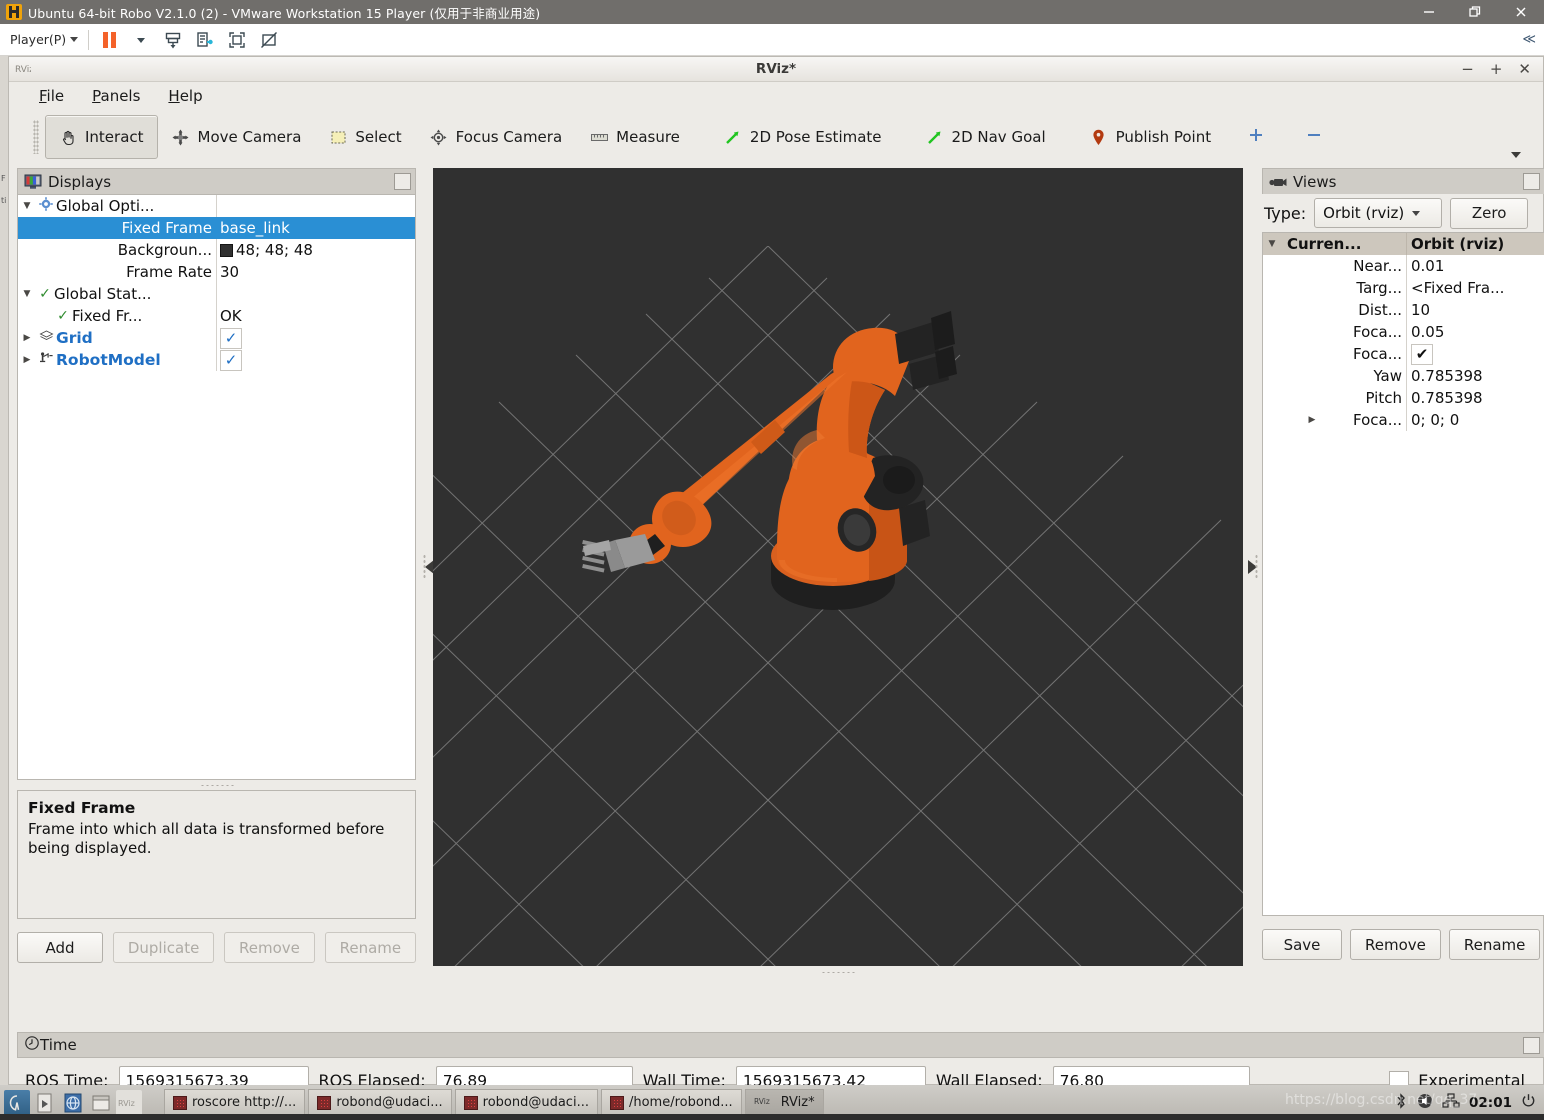 This screenshot has width=1544, height=1120. Describe the element at coordinates (1475, 266) in the screenshot. I see `tree-cell-value: 0.01` at that location.